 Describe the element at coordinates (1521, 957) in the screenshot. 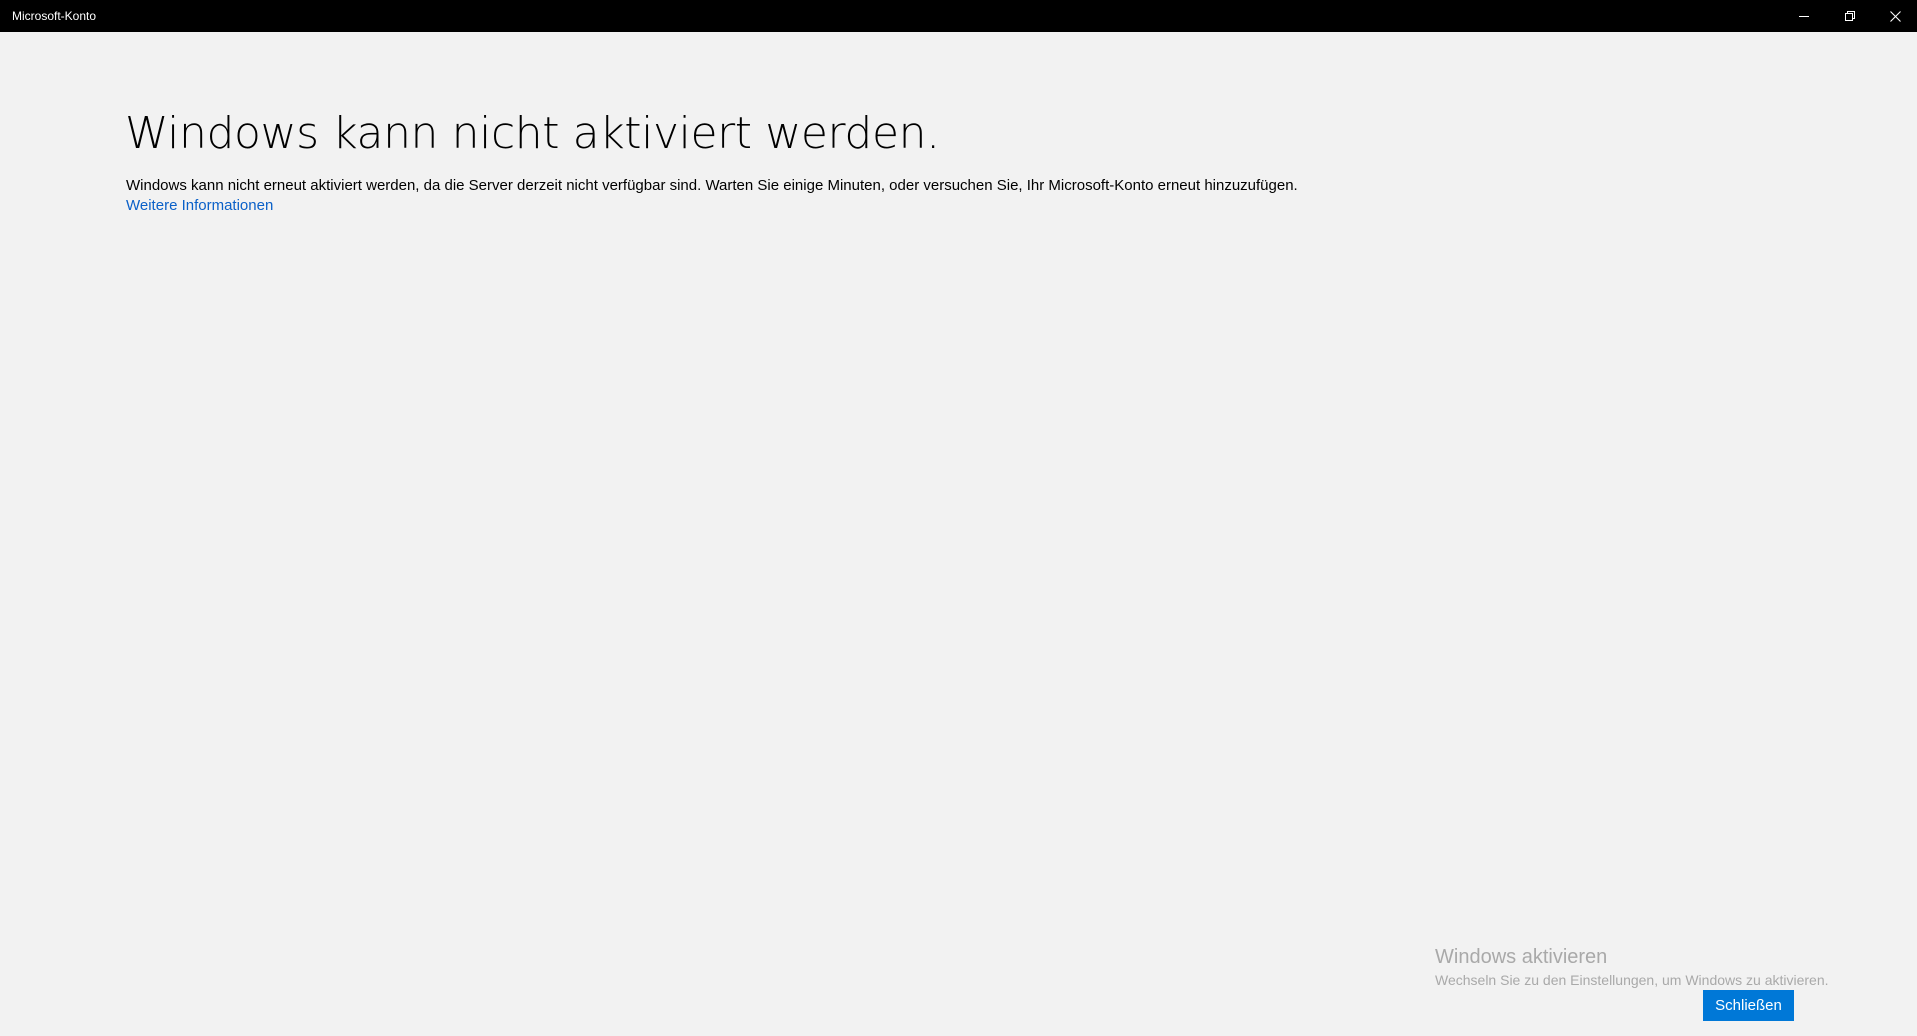

I see `activation-watermark-title: Windows aktivieren` at that location.